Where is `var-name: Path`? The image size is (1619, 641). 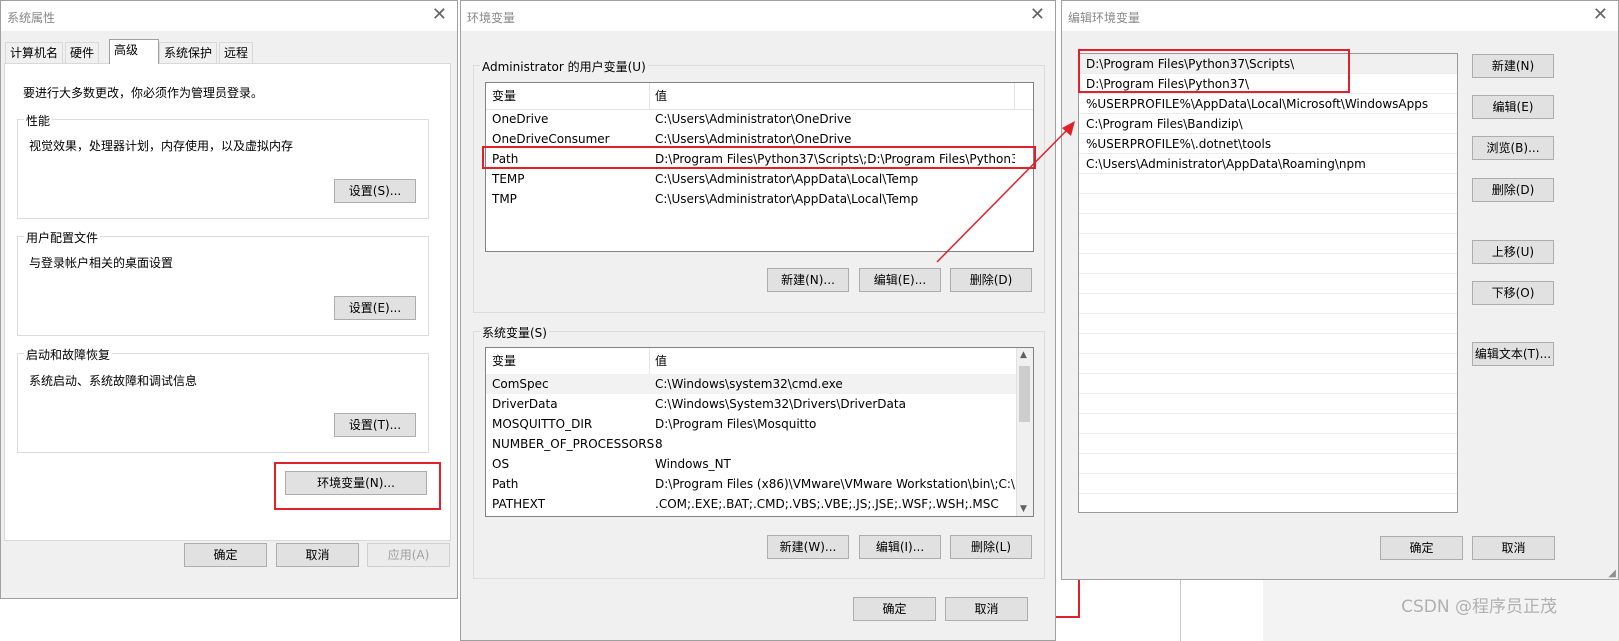
var-name: Path is located at coordinates (505, 484).